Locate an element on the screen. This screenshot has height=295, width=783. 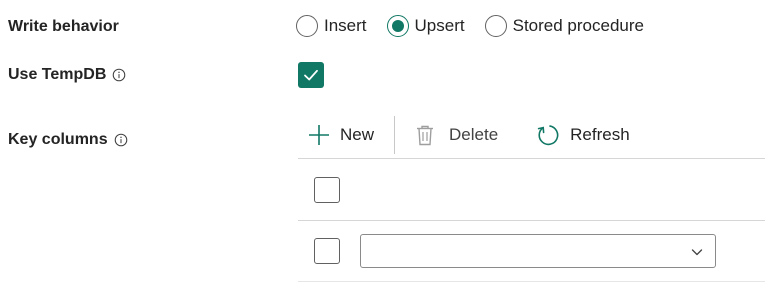
radio-stored-procedure: Stored procedure is located at coordinates (564, 26).